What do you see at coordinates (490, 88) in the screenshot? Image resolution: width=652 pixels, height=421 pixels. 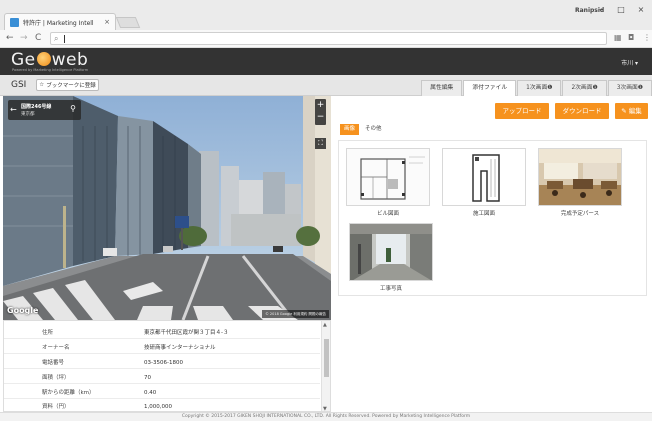 I see `tab-attachments: 添付ファイル` at bounding box center [490, 88].